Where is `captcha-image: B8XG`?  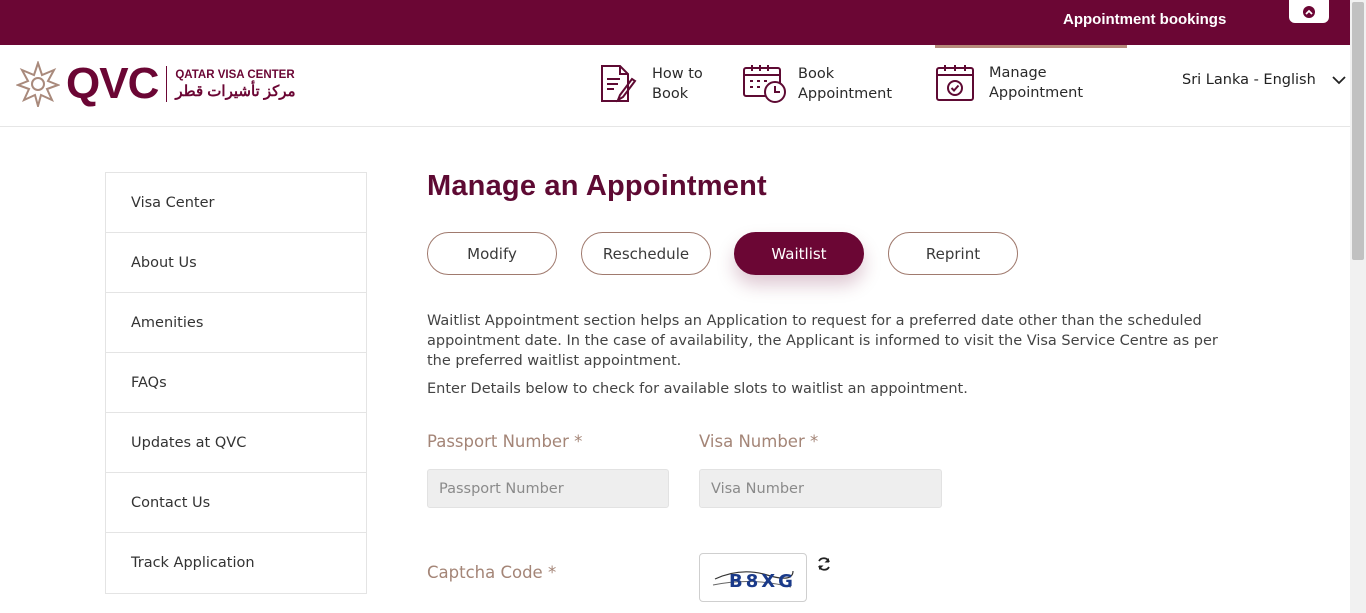 captcha-image: B8XG is located at coordinates (753, 577).